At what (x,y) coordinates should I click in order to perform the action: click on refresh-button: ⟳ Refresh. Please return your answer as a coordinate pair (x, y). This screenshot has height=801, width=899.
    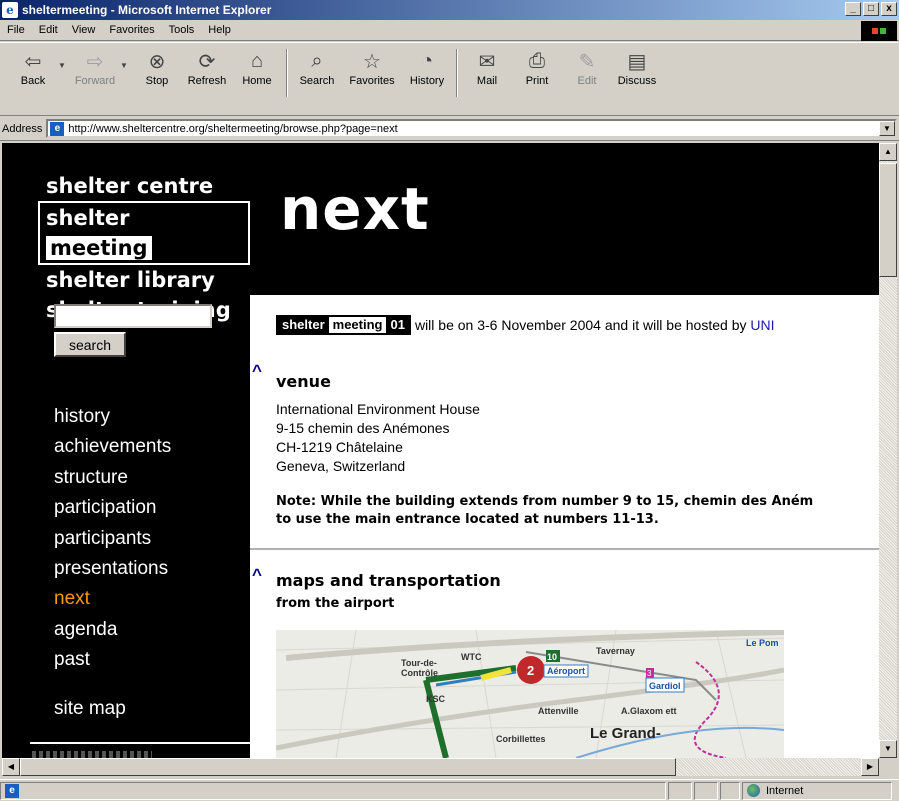
    Looking at the image, I should click on (207, 77).